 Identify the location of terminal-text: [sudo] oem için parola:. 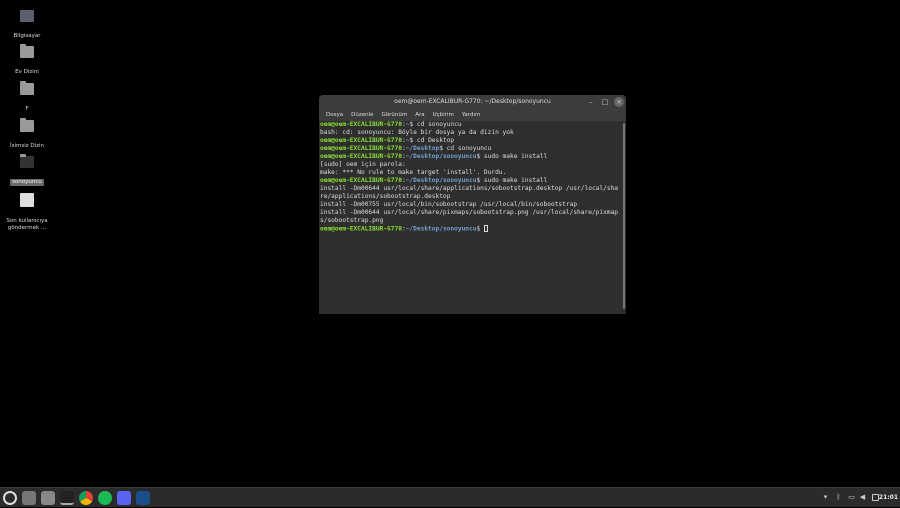
(363, 164).